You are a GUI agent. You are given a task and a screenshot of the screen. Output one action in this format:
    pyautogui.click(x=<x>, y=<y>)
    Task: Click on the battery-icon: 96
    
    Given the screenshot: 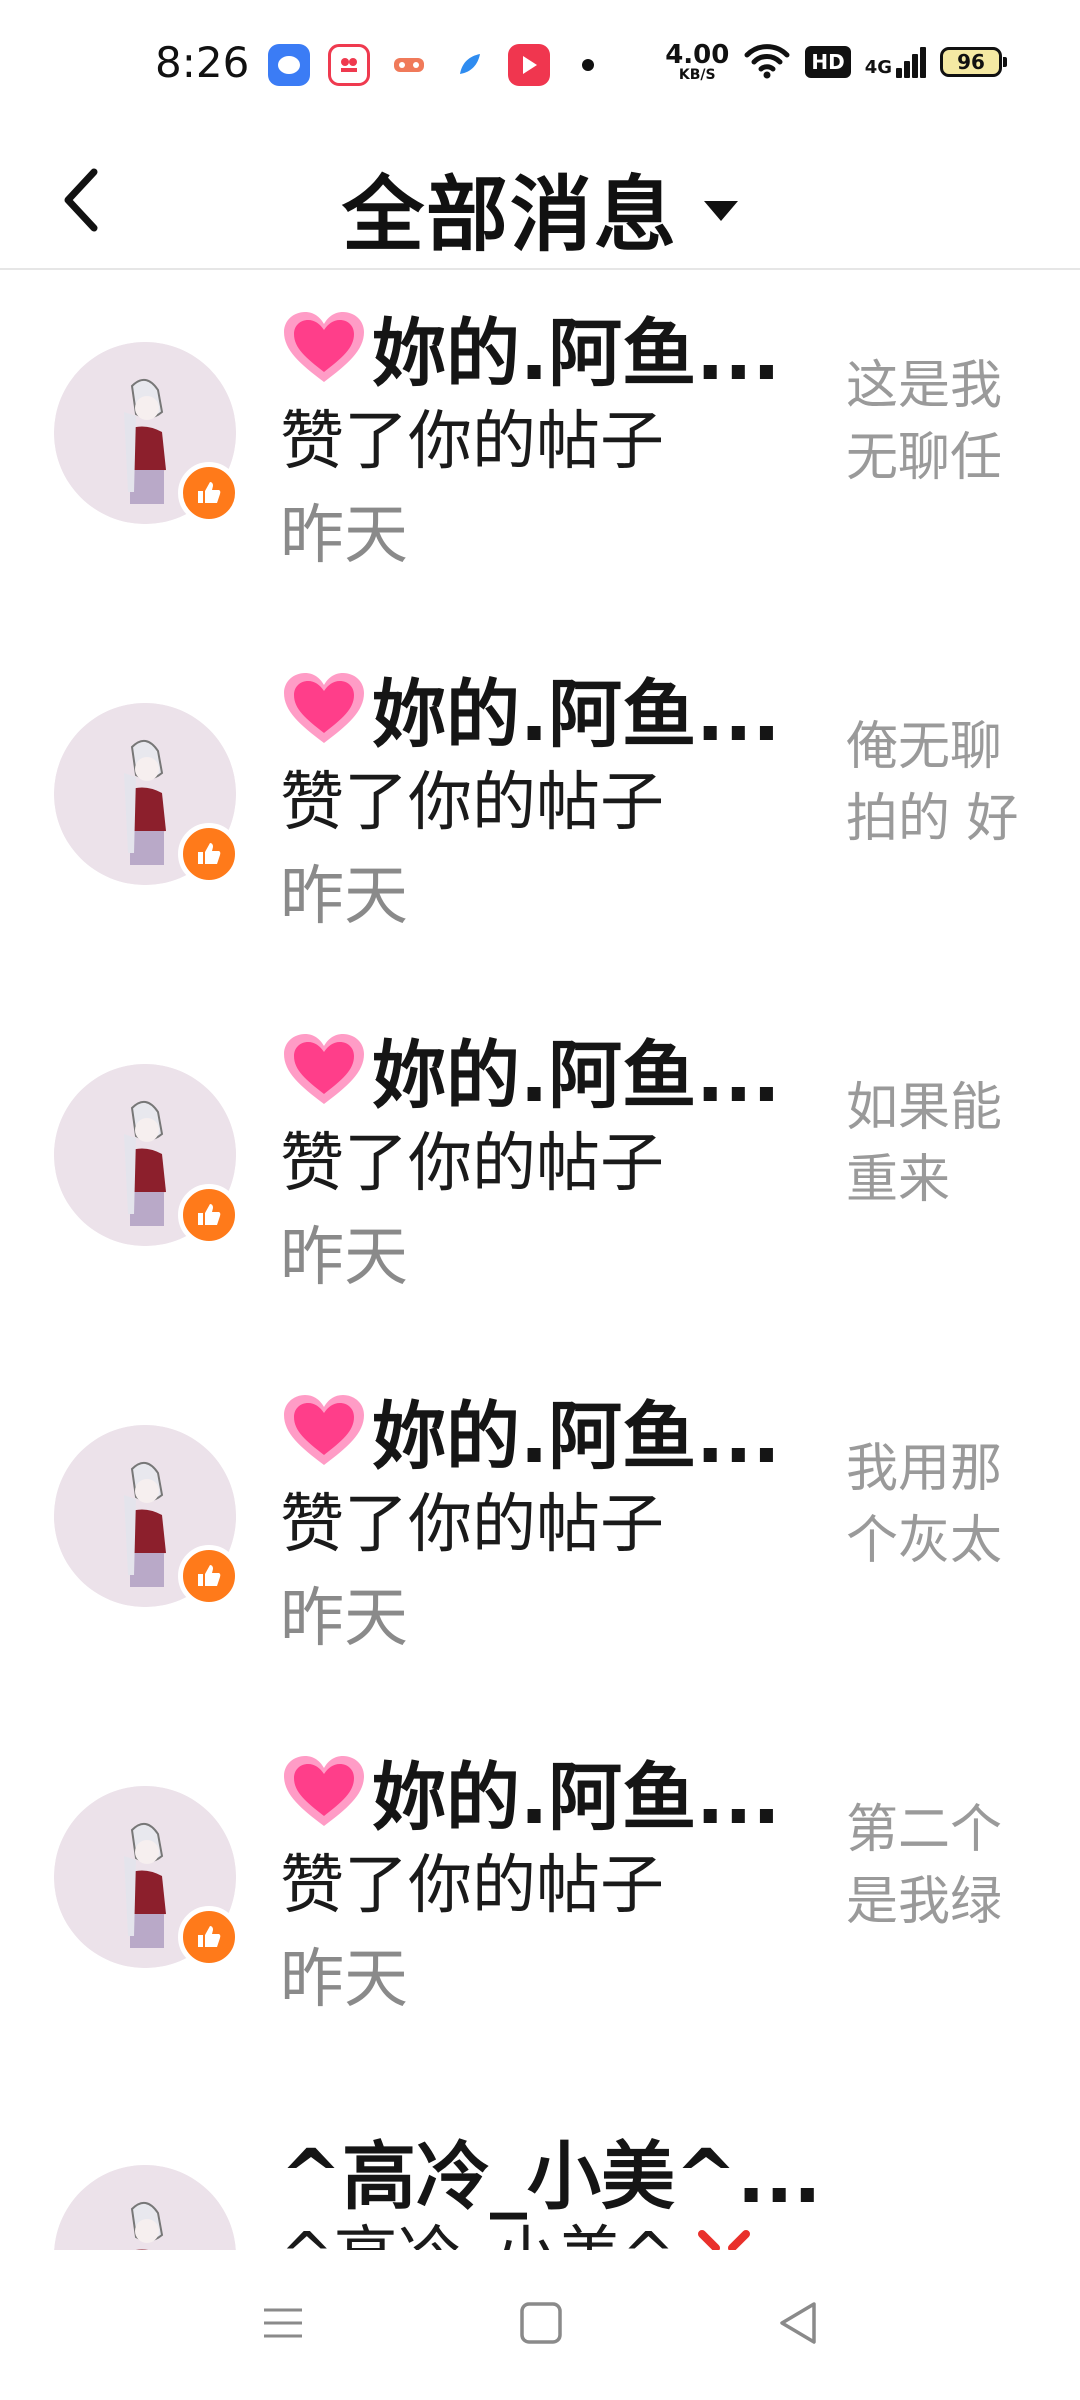 What is the action you would take?
    pyautogui.click(x=973, y=62)
    